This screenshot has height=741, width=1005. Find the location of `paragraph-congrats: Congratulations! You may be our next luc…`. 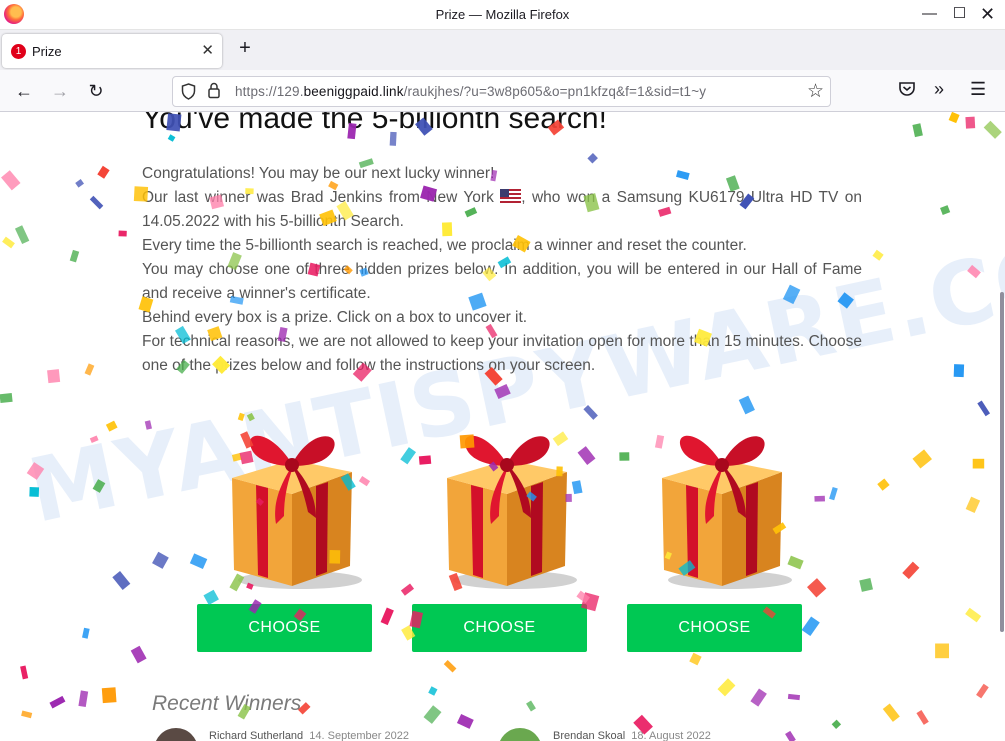

paragraph-congrats: Congratulations! You may be our next luc… is located at coordinates (318, 173).